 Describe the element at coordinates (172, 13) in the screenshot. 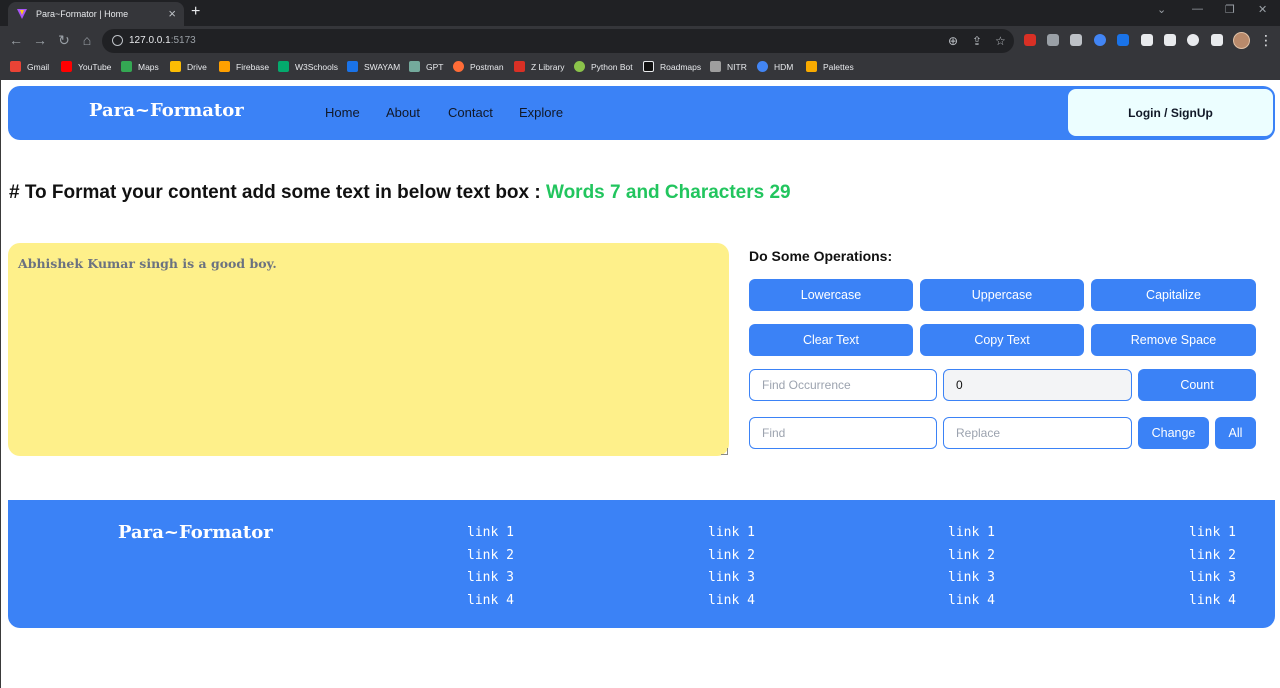

I see `close-tab-icon: ×` at that location.